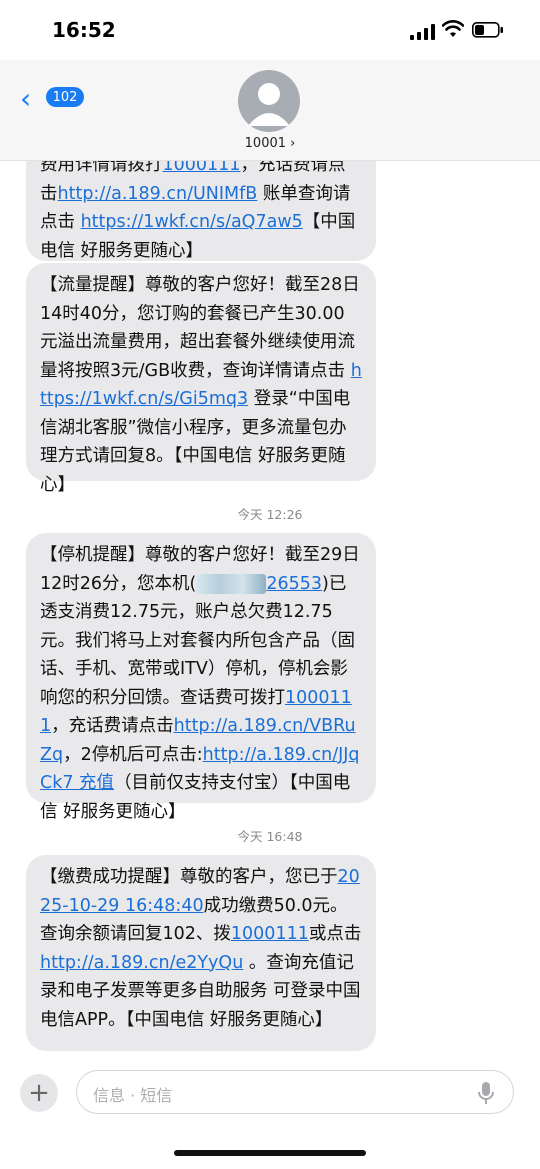 Image resolution: width=540 pixels, height=1169 pixels. Describe the element at coordinates (295, 1092) in the screenshot. I see `message-input: 信息 · 短信` at that location.